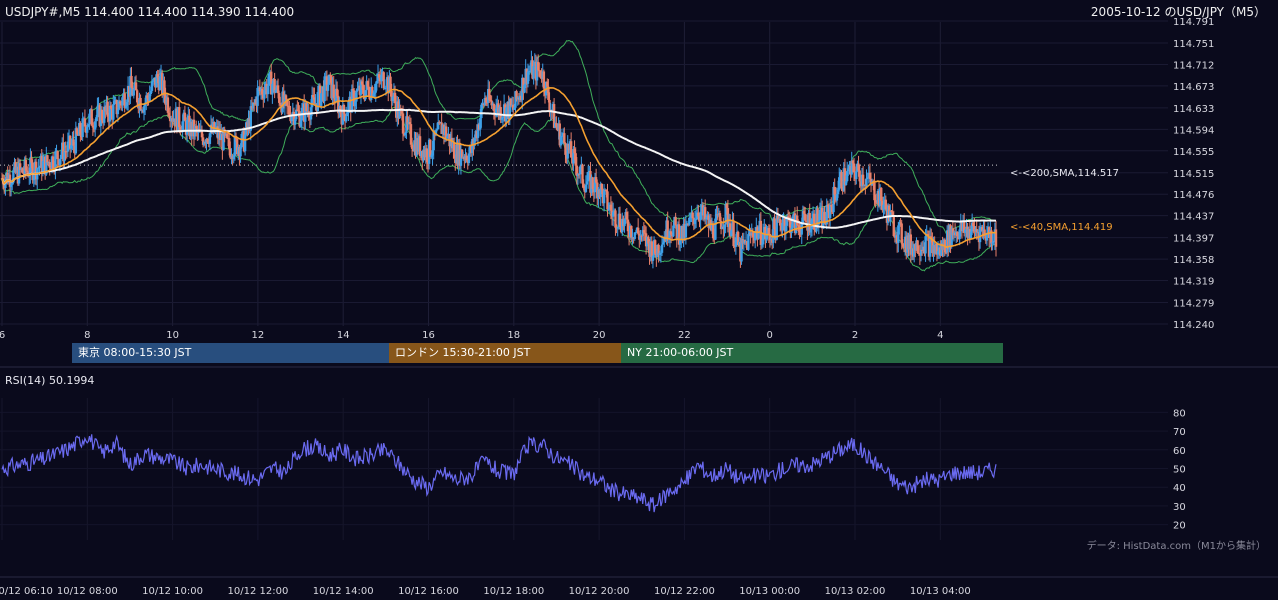  What do you see at coordinates (1193, 239) in the screenshot?
I see `price-tick-label: 114.397` at bounding box center [1193, 239].